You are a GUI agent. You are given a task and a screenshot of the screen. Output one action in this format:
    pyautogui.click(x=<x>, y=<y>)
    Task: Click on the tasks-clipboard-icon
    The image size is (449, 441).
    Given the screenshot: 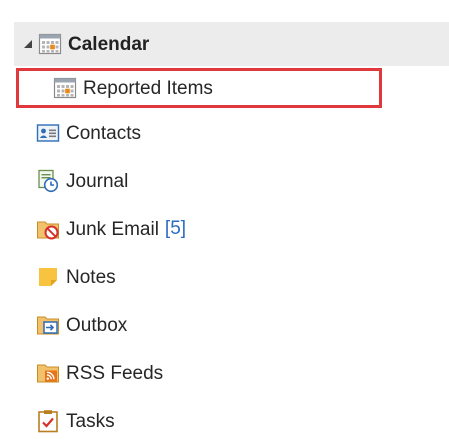 What is the action you would take?
    pyautogui.click(x=48, y=421)
    